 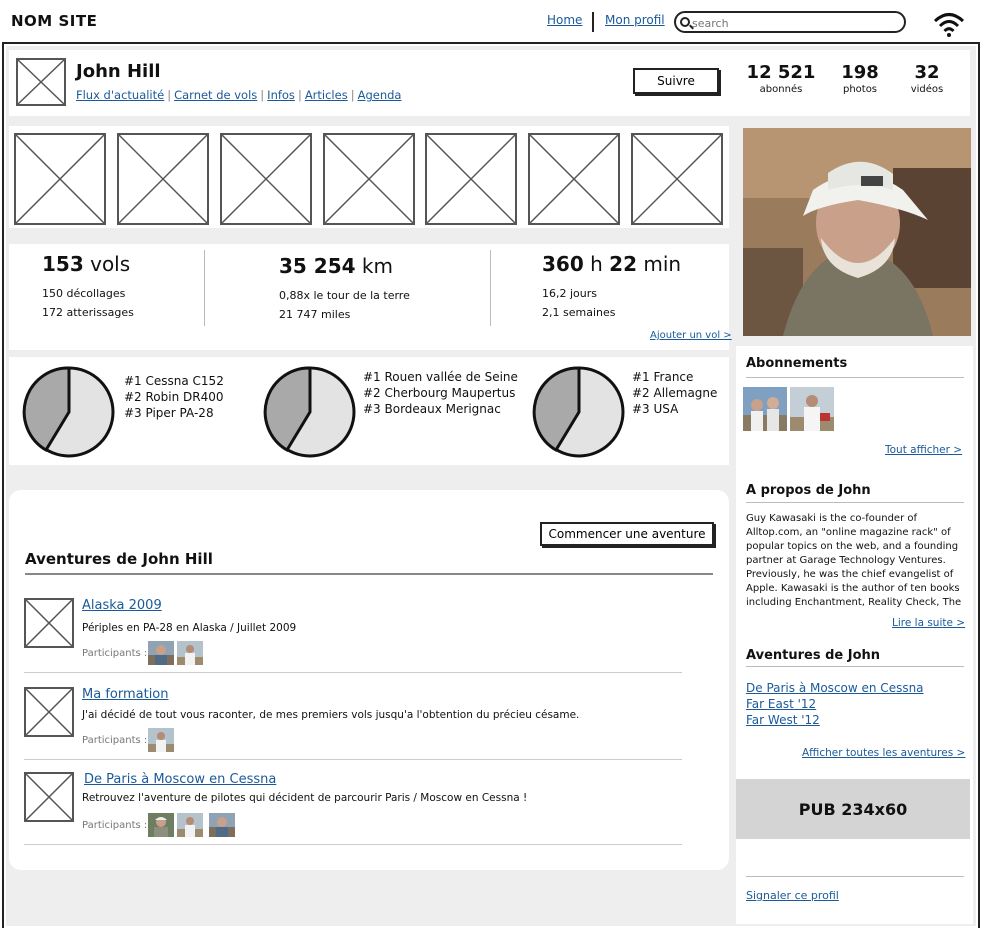 What do you see at coordinates (88, 287) in the screenshot?
I see `kpi-flights: 153 vols 150 décollages 172 atterissages` at bounding box center [88, 287].